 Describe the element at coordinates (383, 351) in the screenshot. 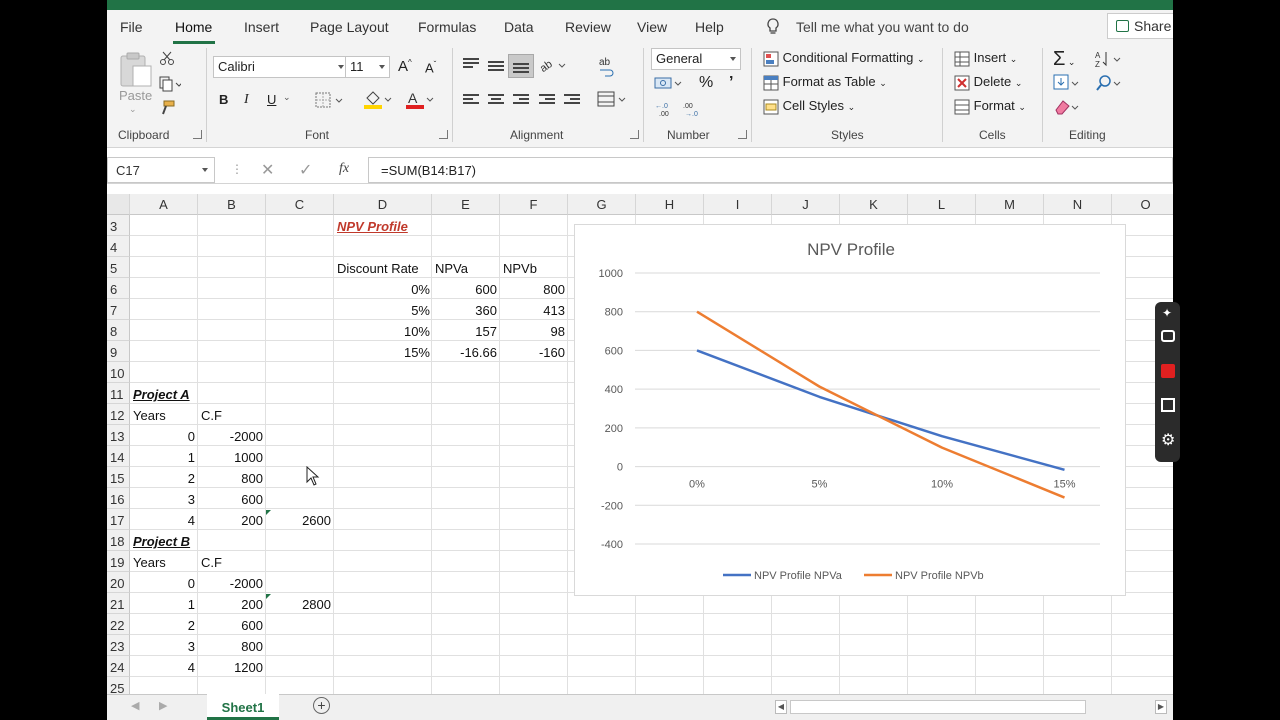

I see `cell-d9: 15%` at that location.